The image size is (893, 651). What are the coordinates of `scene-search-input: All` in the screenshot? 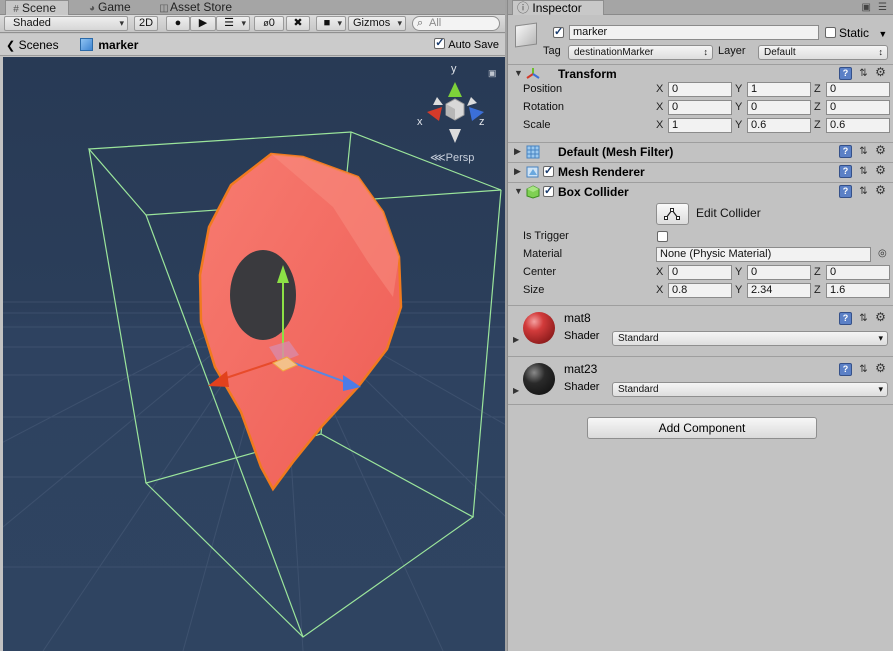 It's located at (456, 23).